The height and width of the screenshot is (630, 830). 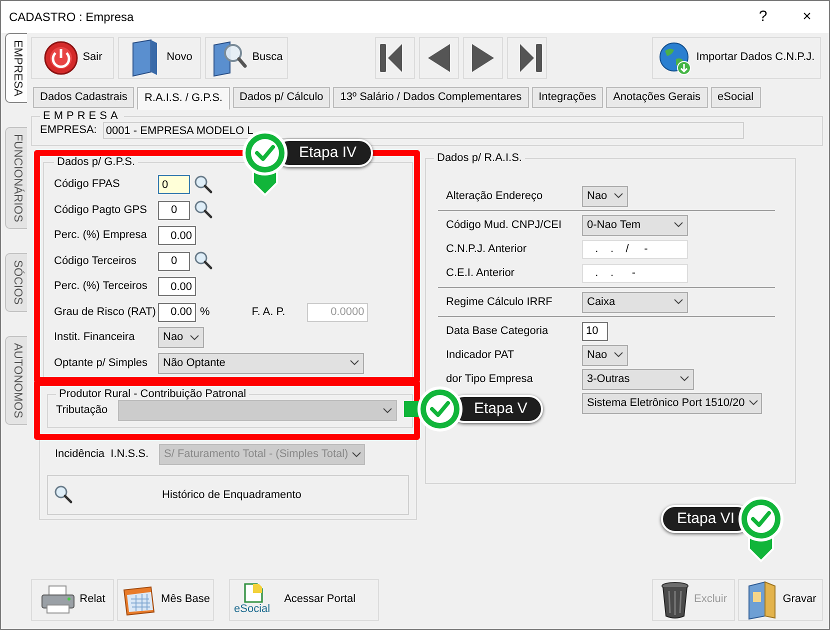 I want to click on field-label: Perc. (%) Terceiros, so click(x=101, y=287).